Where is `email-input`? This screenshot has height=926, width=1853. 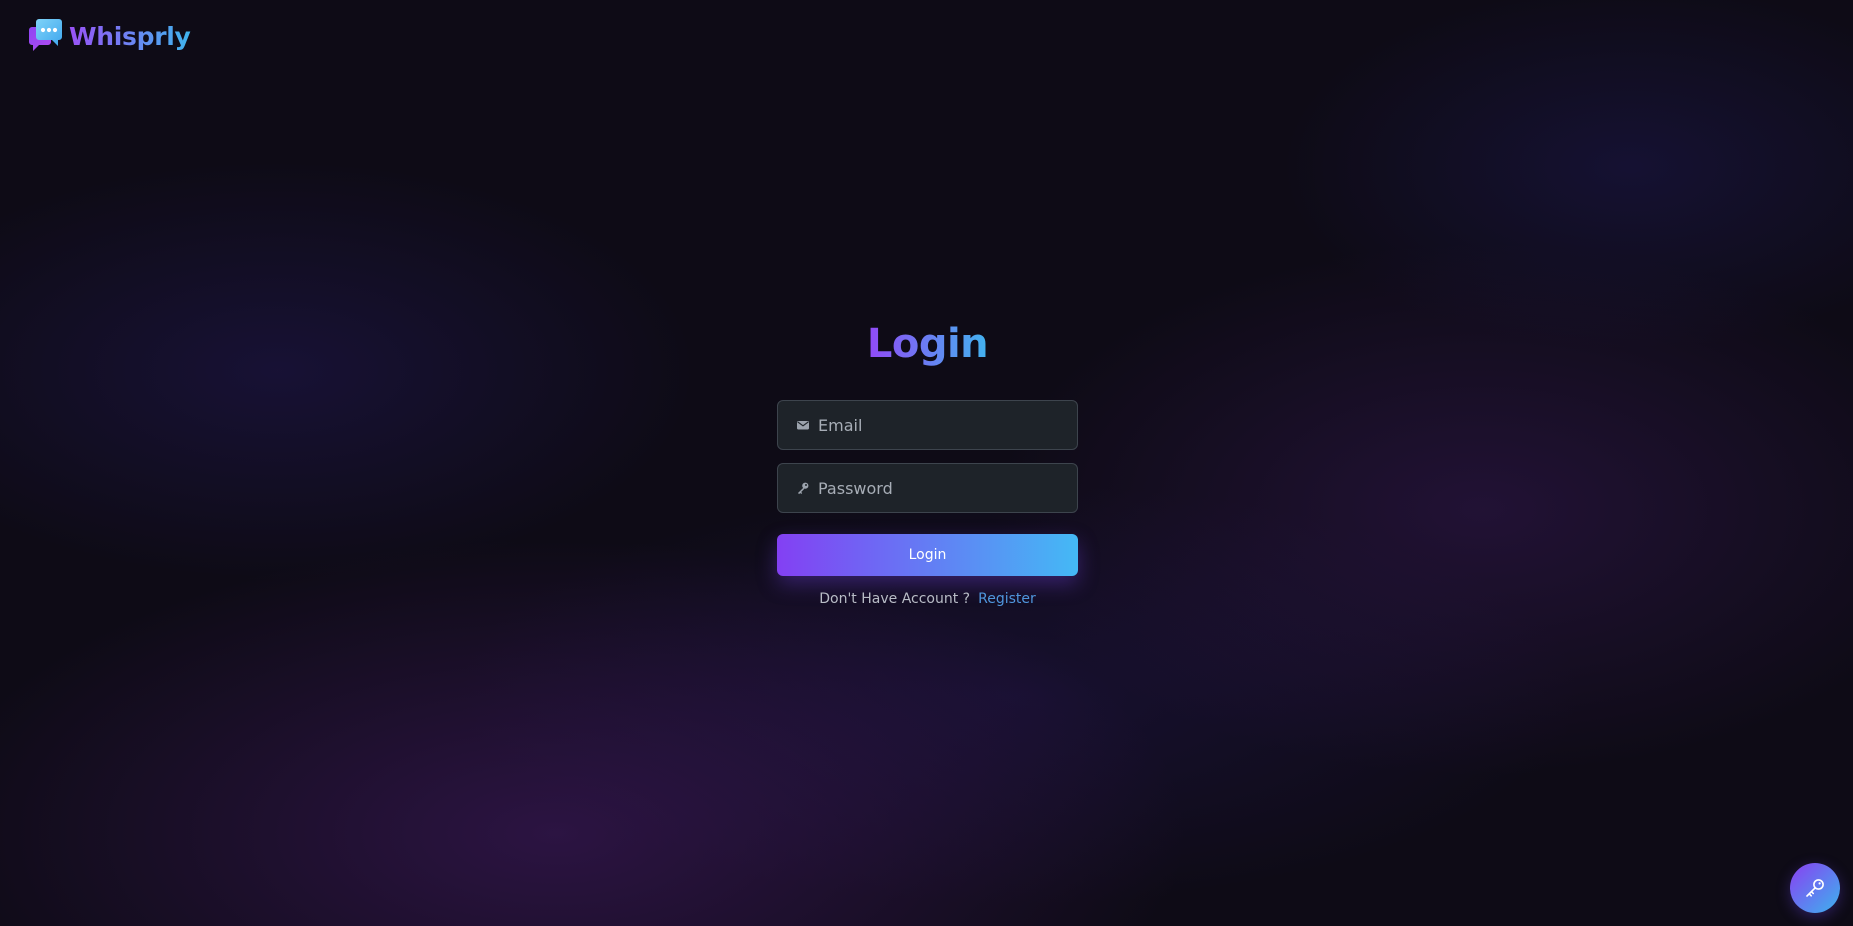
email-input is located at coordinates (947, 425).